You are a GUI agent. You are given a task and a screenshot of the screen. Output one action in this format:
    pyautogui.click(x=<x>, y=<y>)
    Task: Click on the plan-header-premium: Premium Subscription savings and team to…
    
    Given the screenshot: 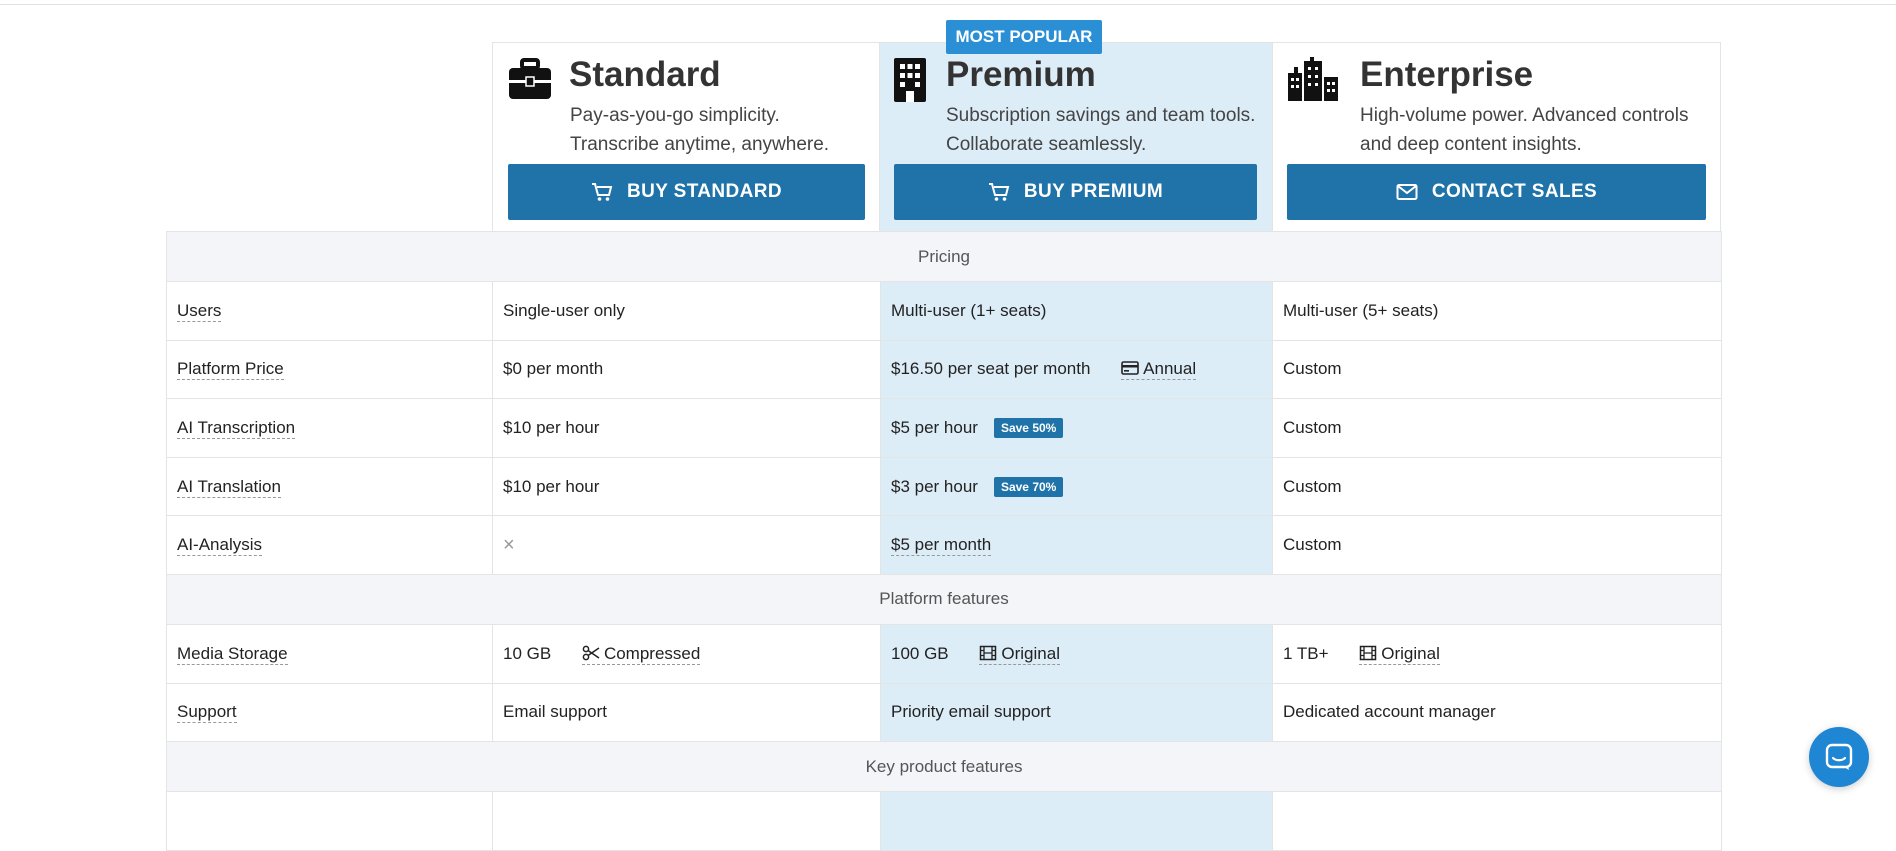 What is the action you would take?
    pyautogui.click(x=1076, y=136)
    